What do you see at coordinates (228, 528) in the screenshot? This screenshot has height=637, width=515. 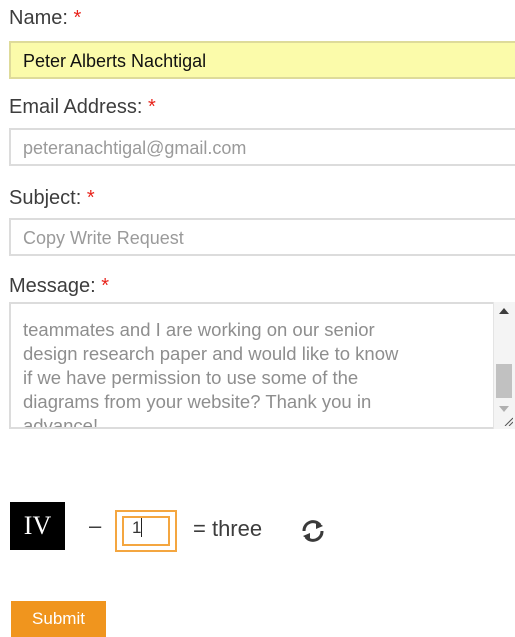 I see `captcha-equation-result: = three` at bounding box center [228, 528].